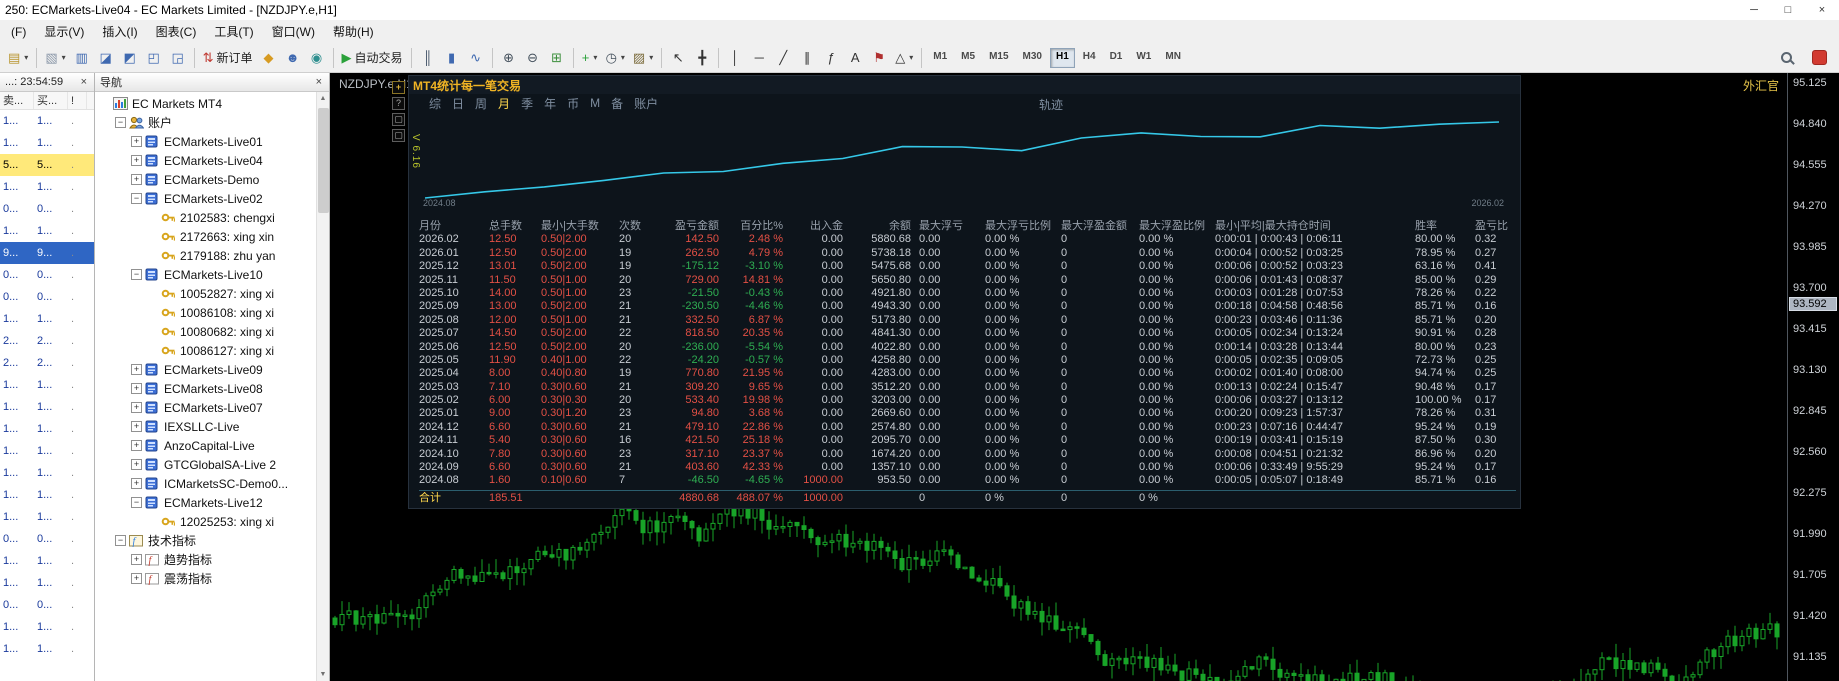 This screenshot has height=681, width=1839. Describe the element at coordinates (879, 58) in the screenshot. I see `arrows-button: ⚑` at that location.